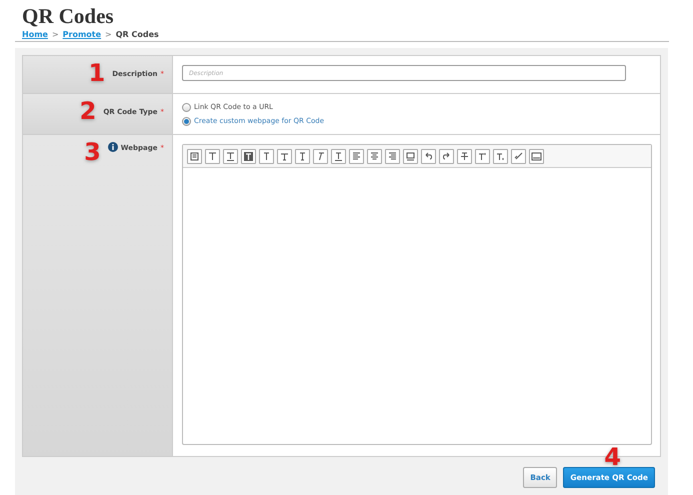  I want to click on step-number: 1, so click(97, 73).